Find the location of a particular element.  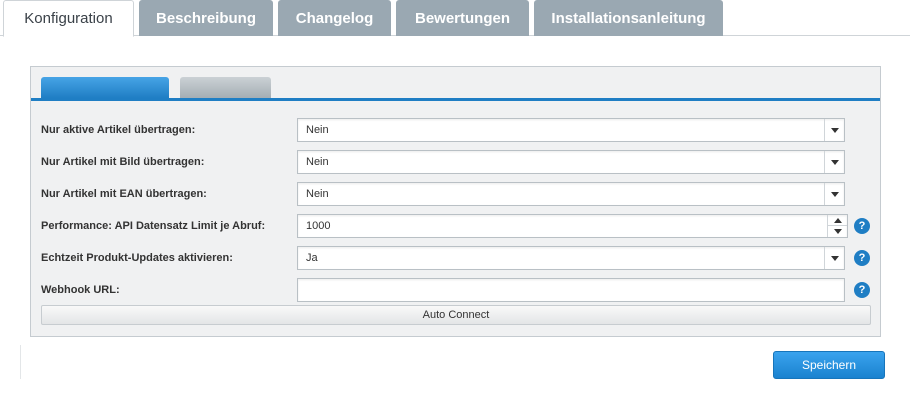

number-api-datensatz-limit: 1000 is located at coordinates (572, 226).